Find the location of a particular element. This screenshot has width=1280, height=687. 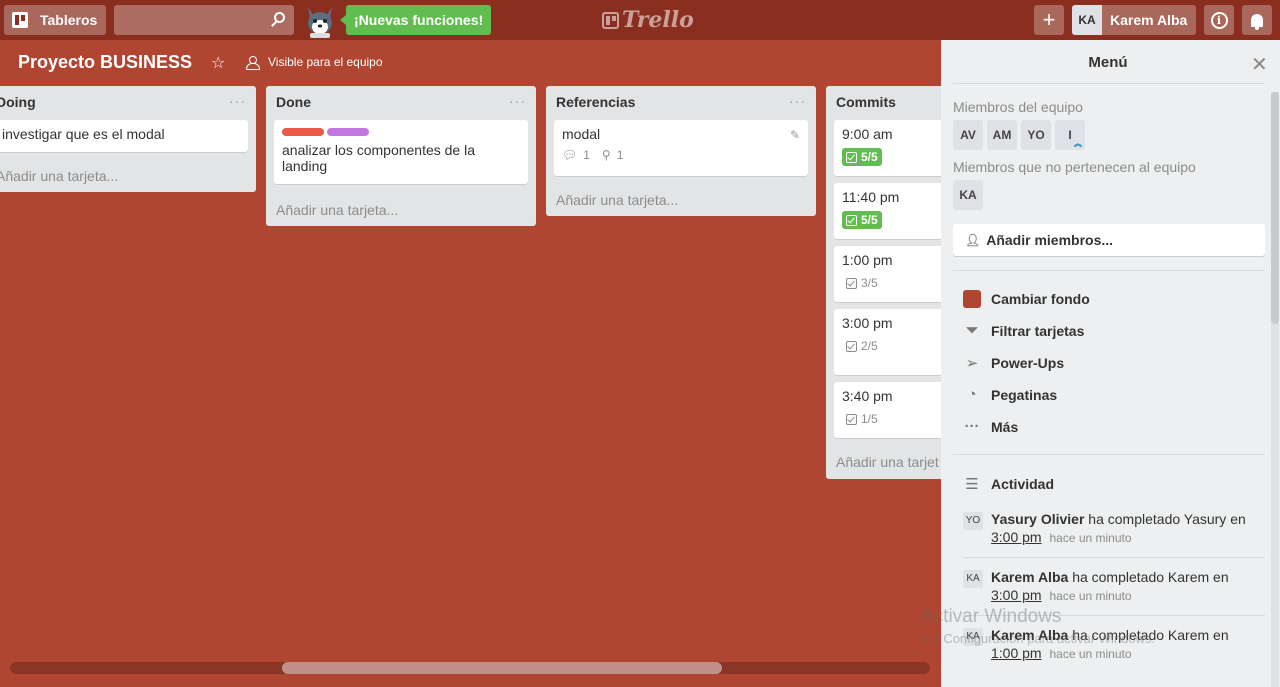

activity-card-link: 1:00 pm is located at coordinates (1016, 653).